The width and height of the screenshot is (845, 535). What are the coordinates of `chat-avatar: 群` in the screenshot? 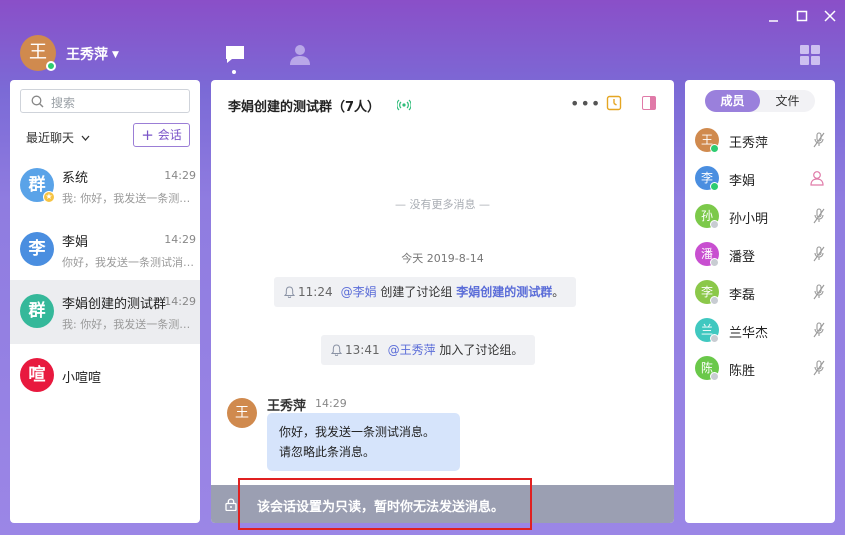 It's located at (37, 311).